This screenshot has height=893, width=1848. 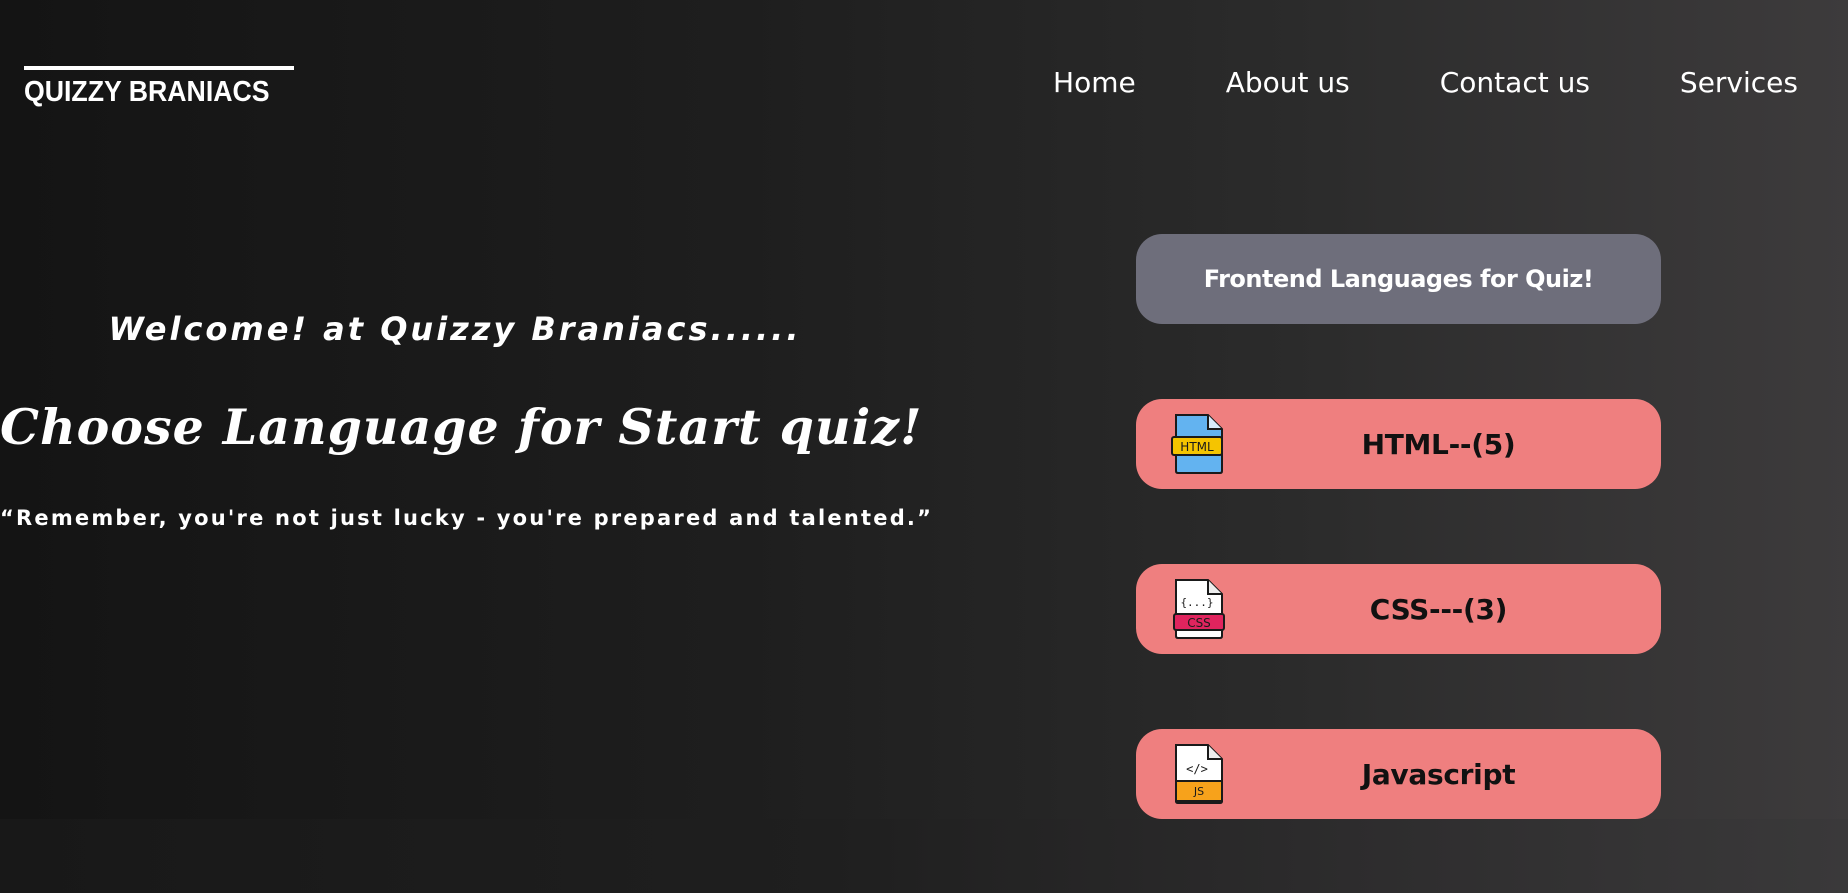 I want to click on page-title: Choose Language for Start quiz!, so click(x=461, y=427).